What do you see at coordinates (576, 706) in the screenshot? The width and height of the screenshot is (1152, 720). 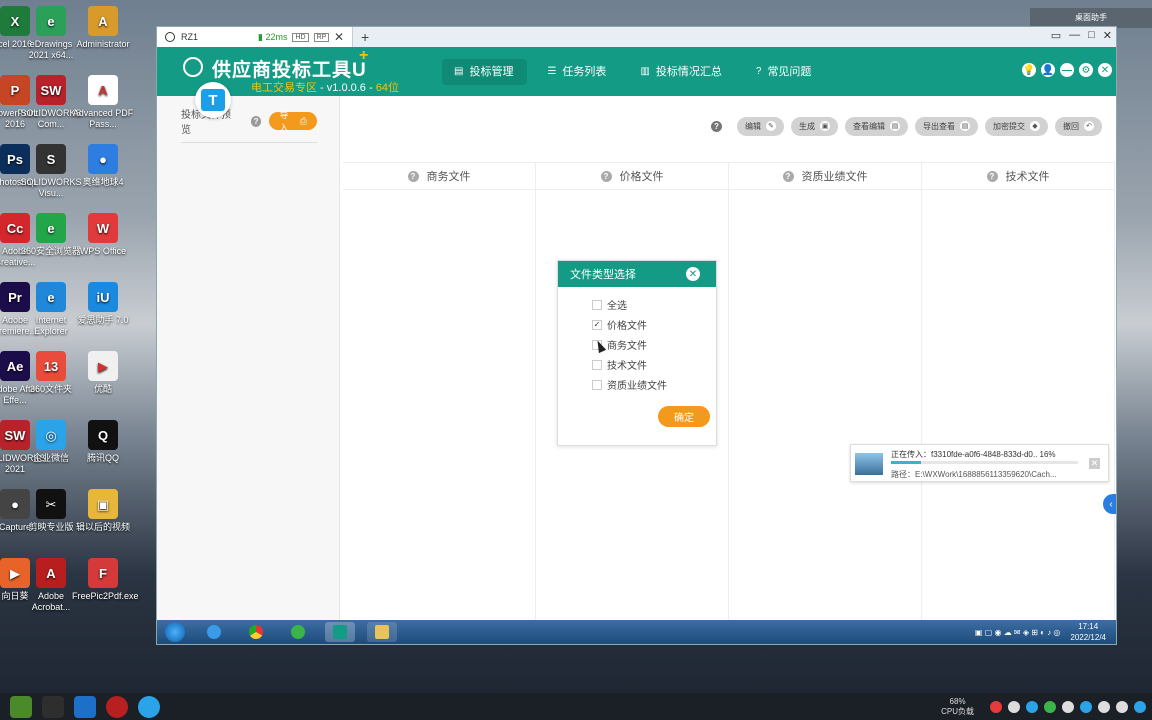 I see `host-taskbar: 68% CPU负载` at bounding box center [576, 706].